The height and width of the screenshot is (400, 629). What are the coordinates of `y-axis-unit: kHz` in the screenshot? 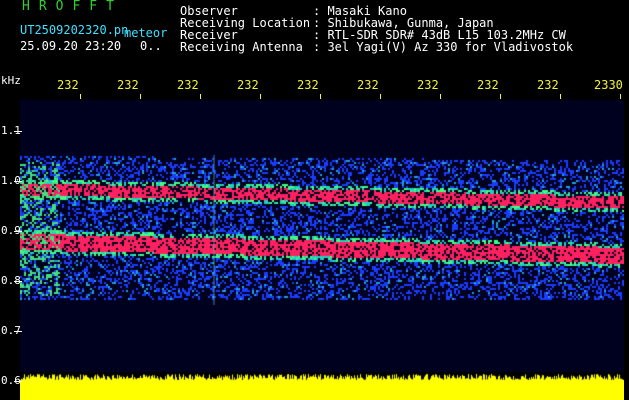 It's located at (11, 80).